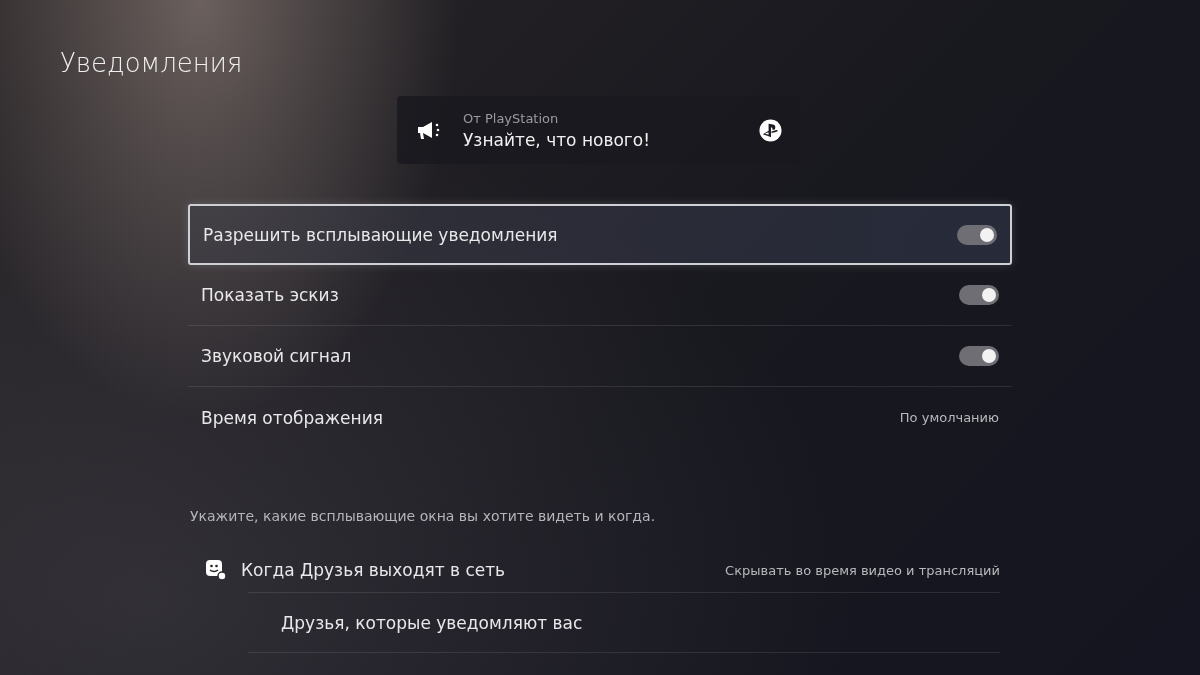 This screenshot has width=1200, height=675. What do you see at coordinates (862, 570) in the screenshot?
I see `popup-value: Скрывать во время видео и трансляций` at bounding box center [862, 570].